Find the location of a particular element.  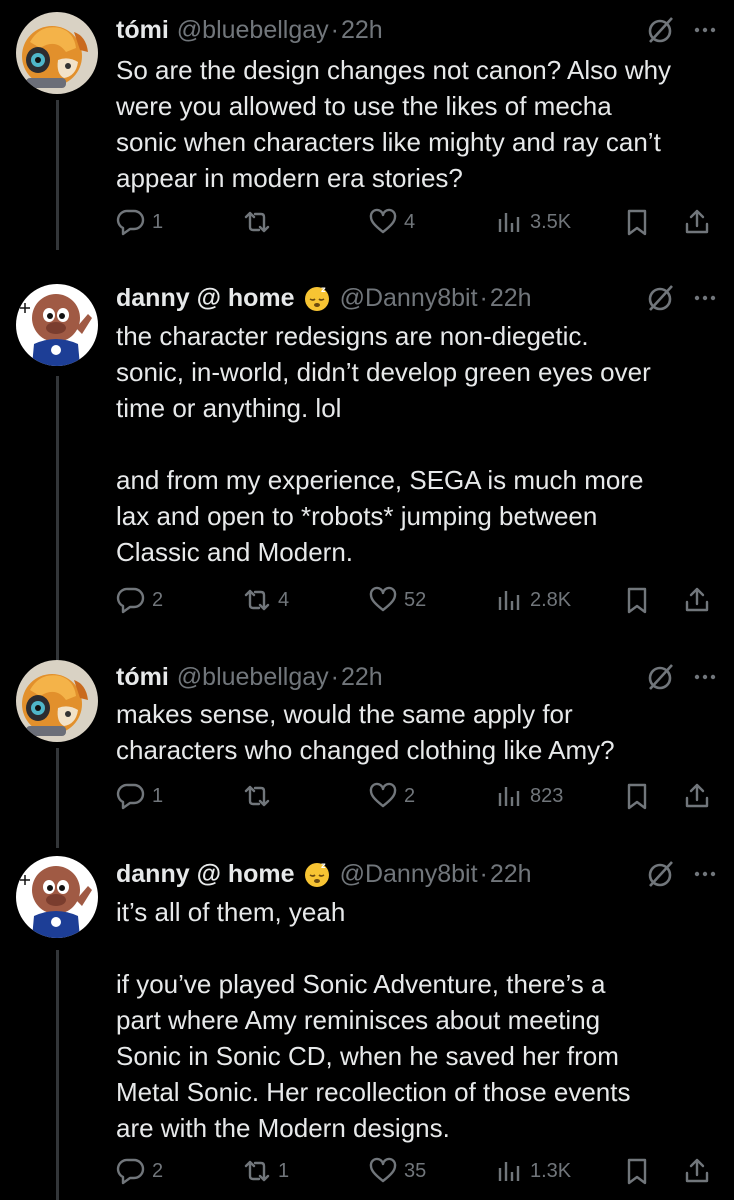

views-button: 2.8K is located at coordinates (532, 600).